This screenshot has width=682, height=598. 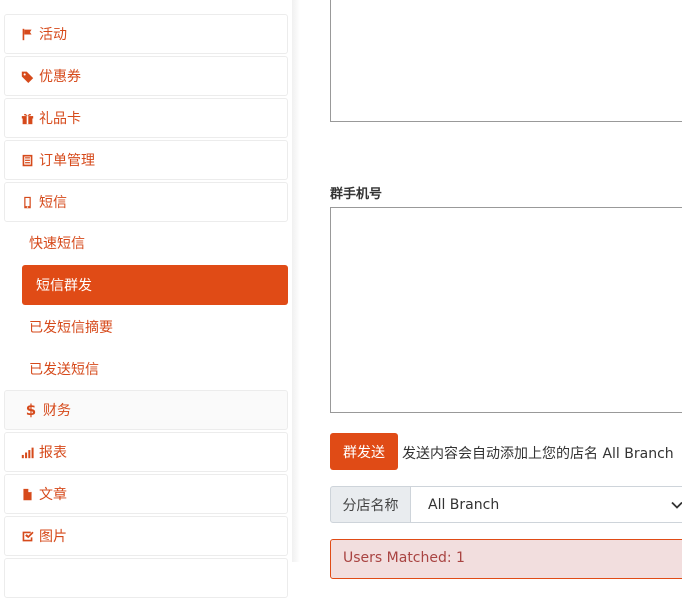 What do you see at coordinates (31, 410) in the screenshot?
I see `dollar-icon: $` at bounding box center [31, 410].